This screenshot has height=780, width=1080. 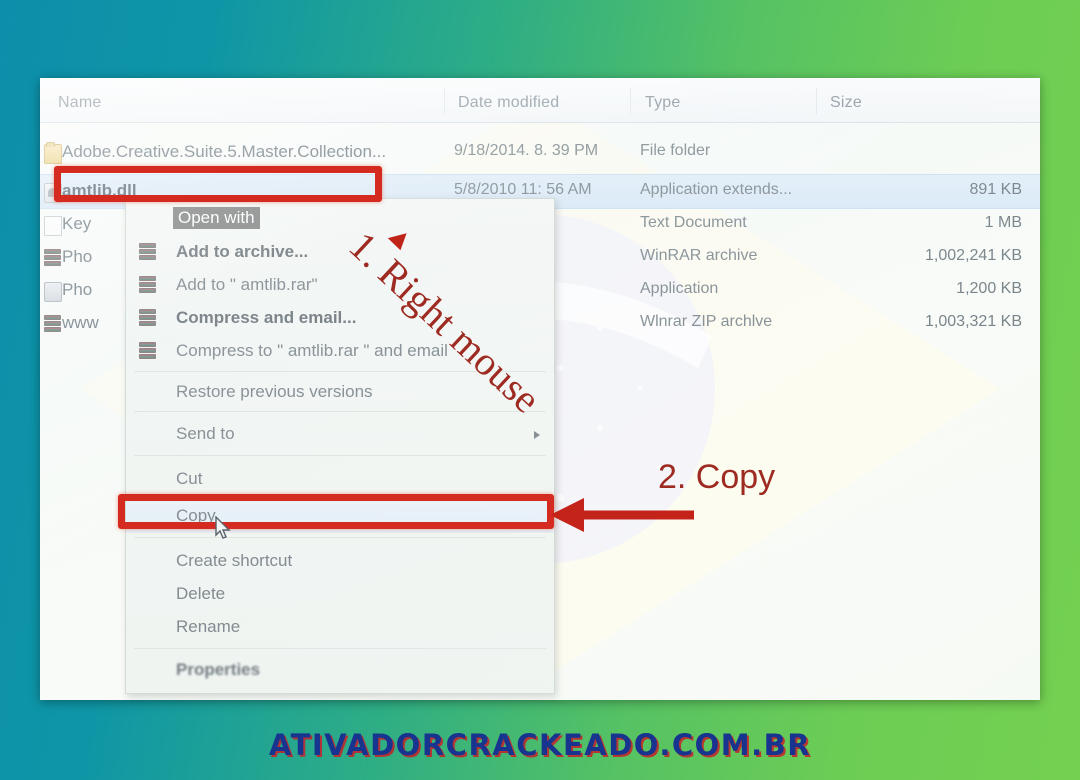 I want to click on highlight-box-copy-menu-item, so click(x=336, y=511).